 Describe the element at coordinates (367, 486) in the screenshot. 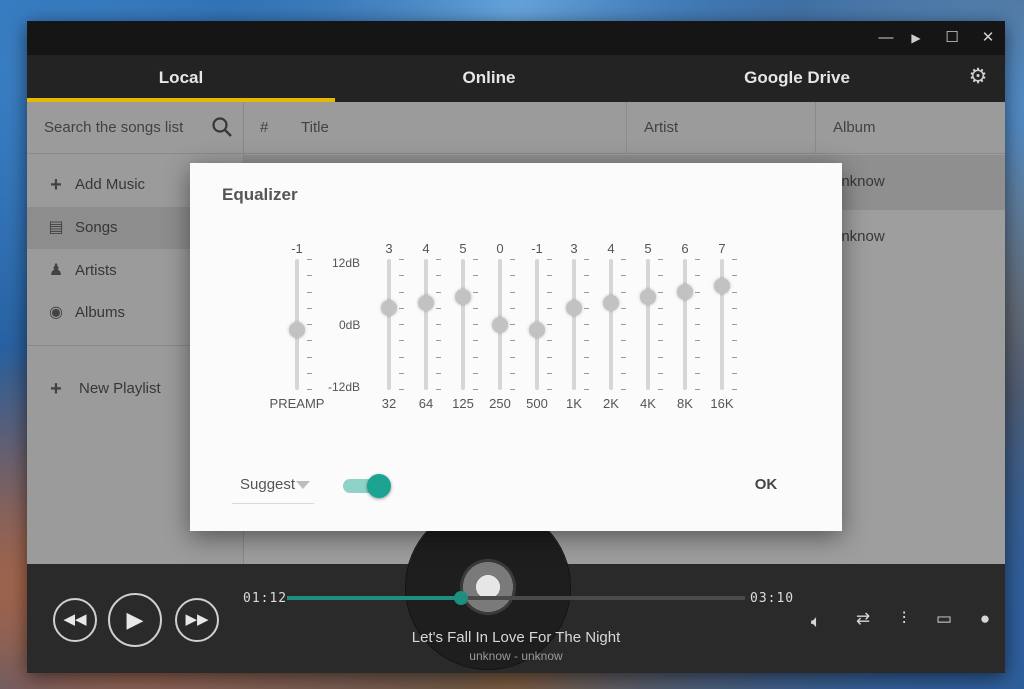

I see `equalizer-toggle` at that location.